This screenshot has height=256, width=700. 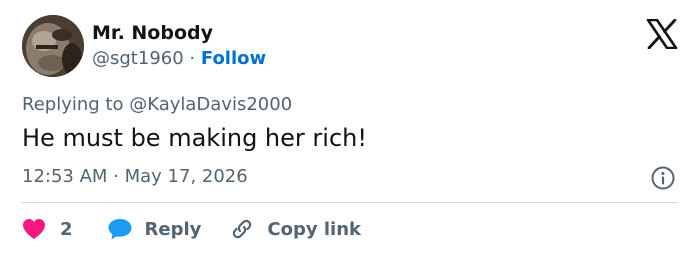 What do you see at coordinates (120, 229) in the screenshot?
I see `speech-bubble-icon` at bounding box center [120, 229].